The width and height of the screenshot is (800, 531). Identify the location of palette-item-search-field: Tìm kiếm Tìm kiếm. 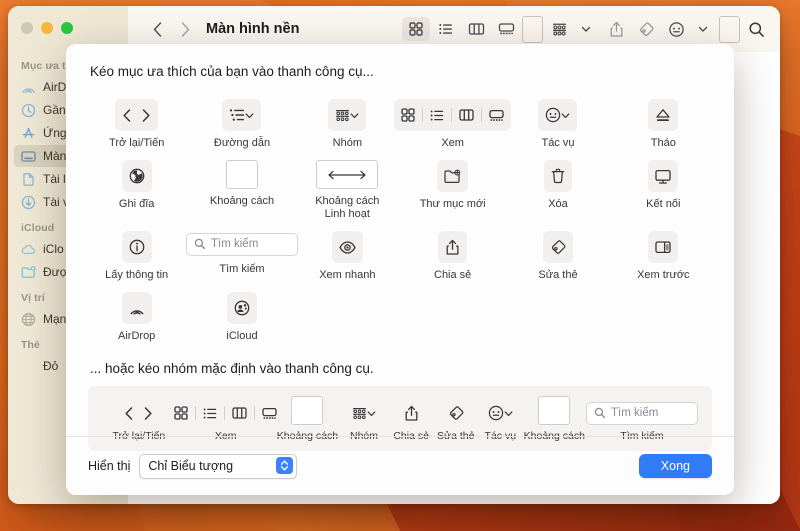
(242, 251).